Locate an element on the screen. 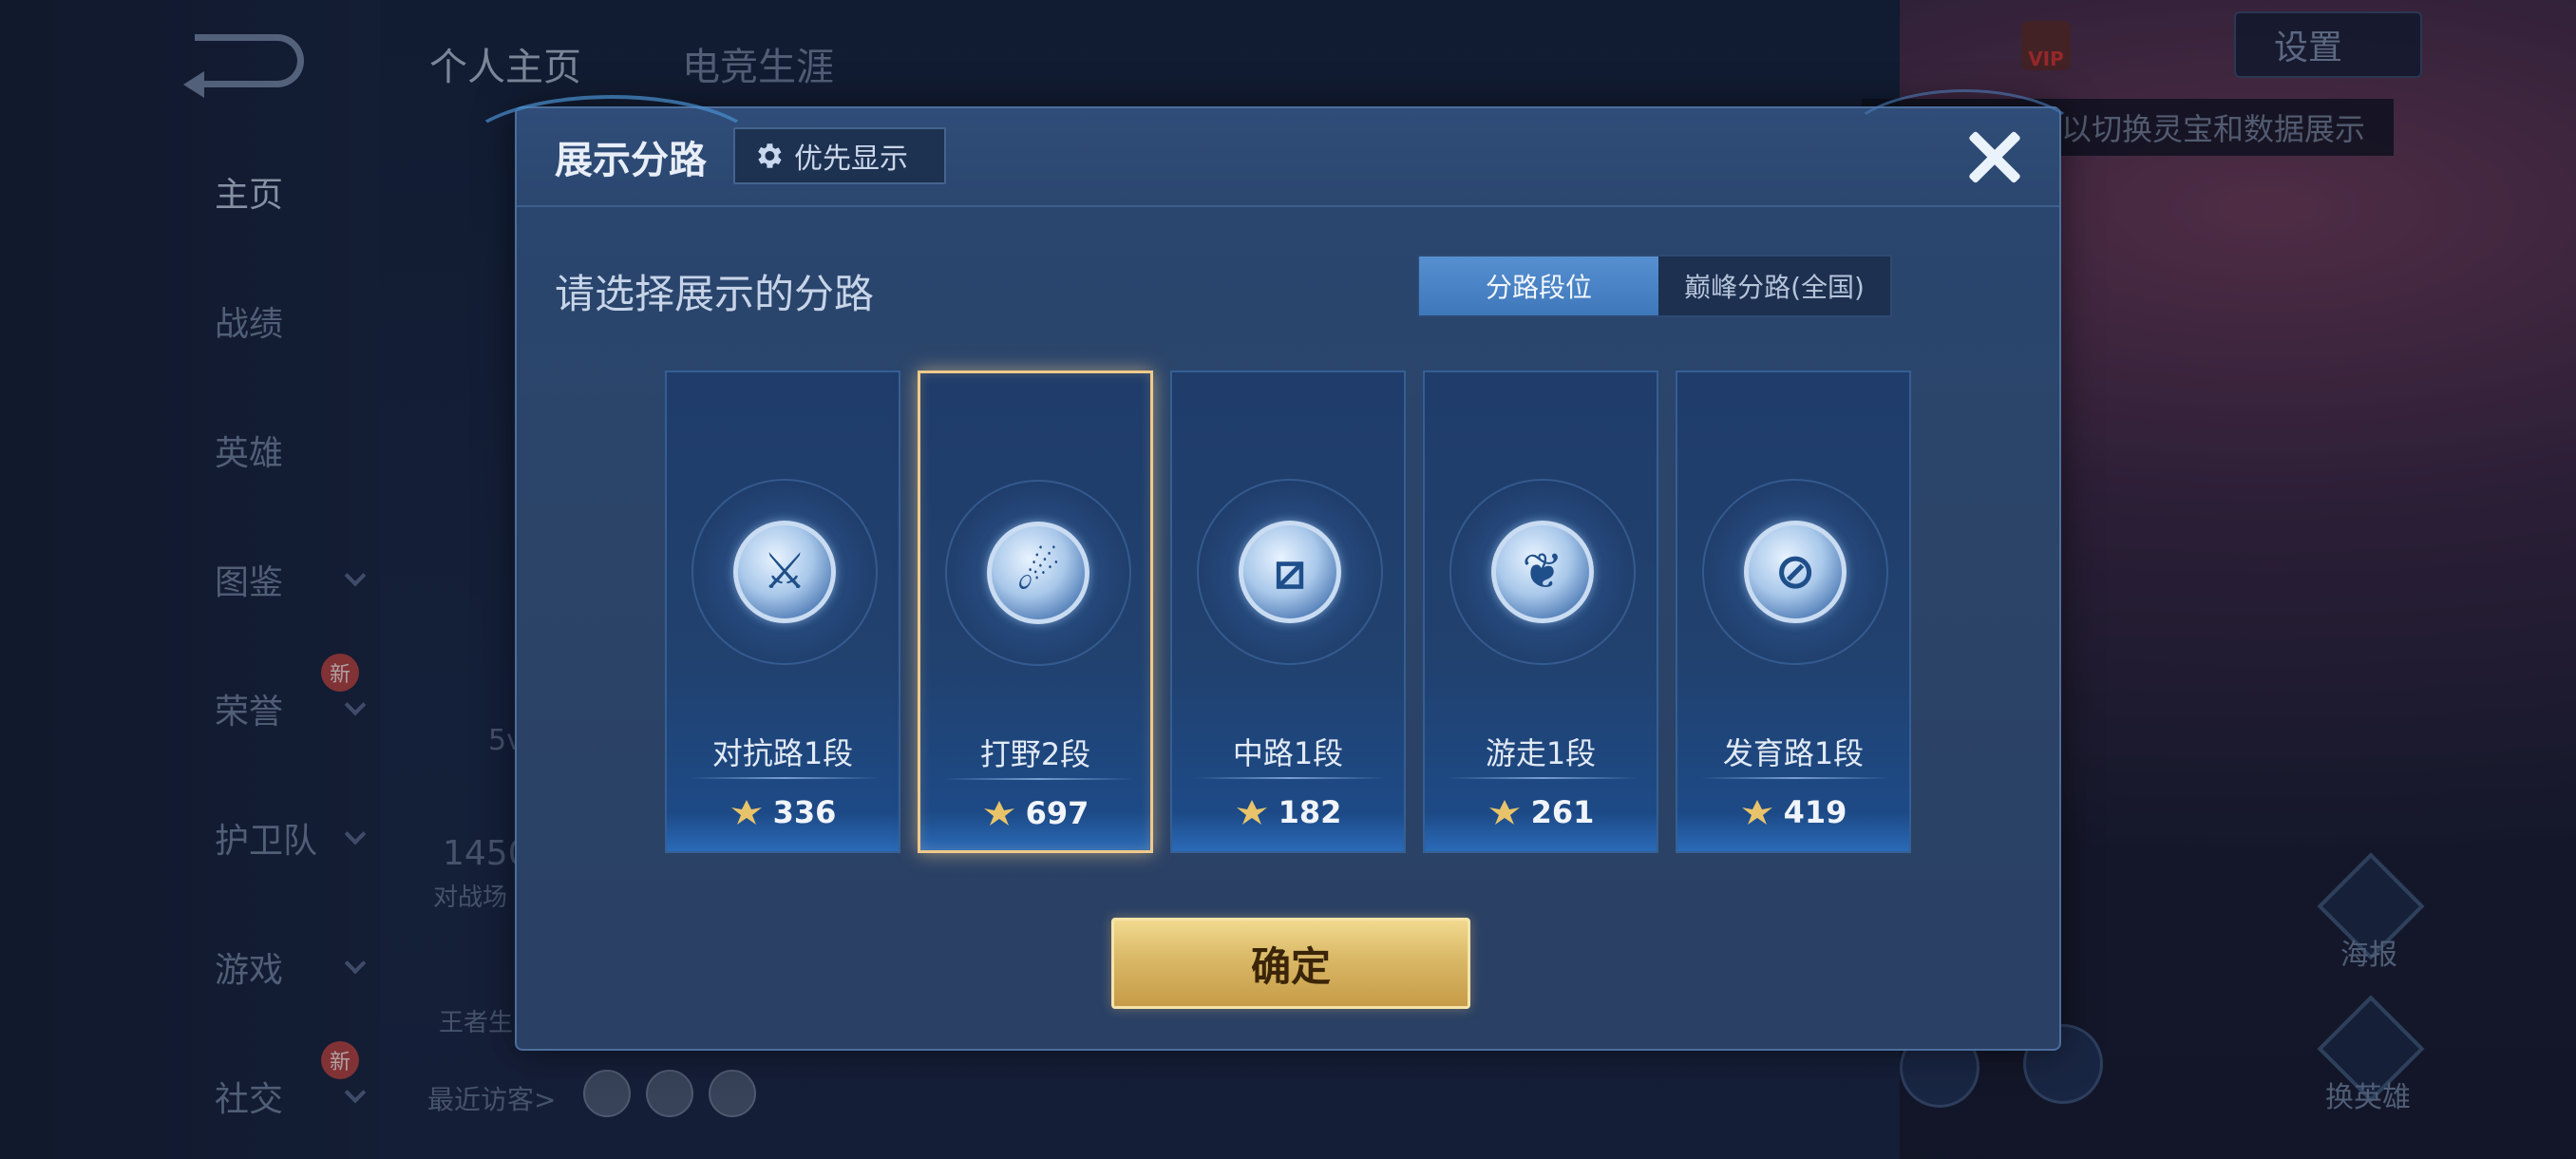 The width and height of the screenshot is (2576, 1159). priority-display-button: 优先显示 is located at coordinates (839, 155).